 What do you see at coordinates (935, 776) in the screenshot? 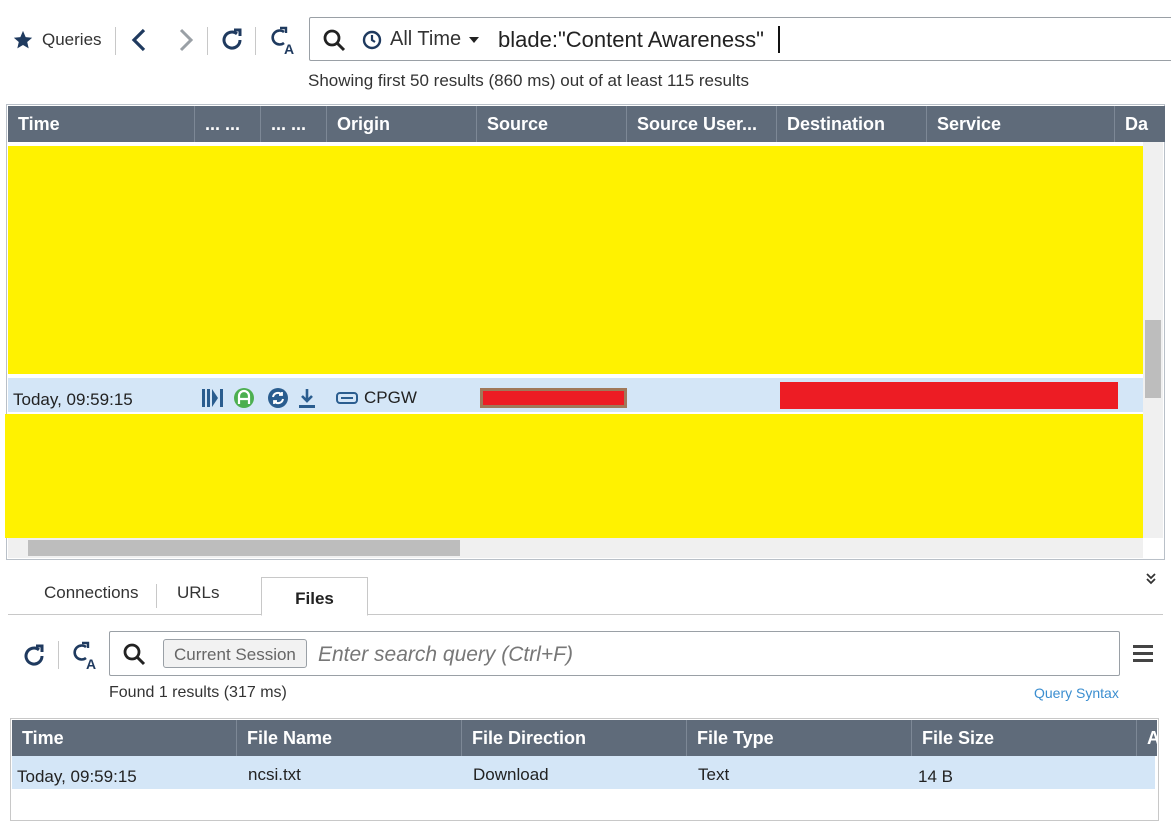
I see `file-size: 14 B` at bounding box center [935, 776].